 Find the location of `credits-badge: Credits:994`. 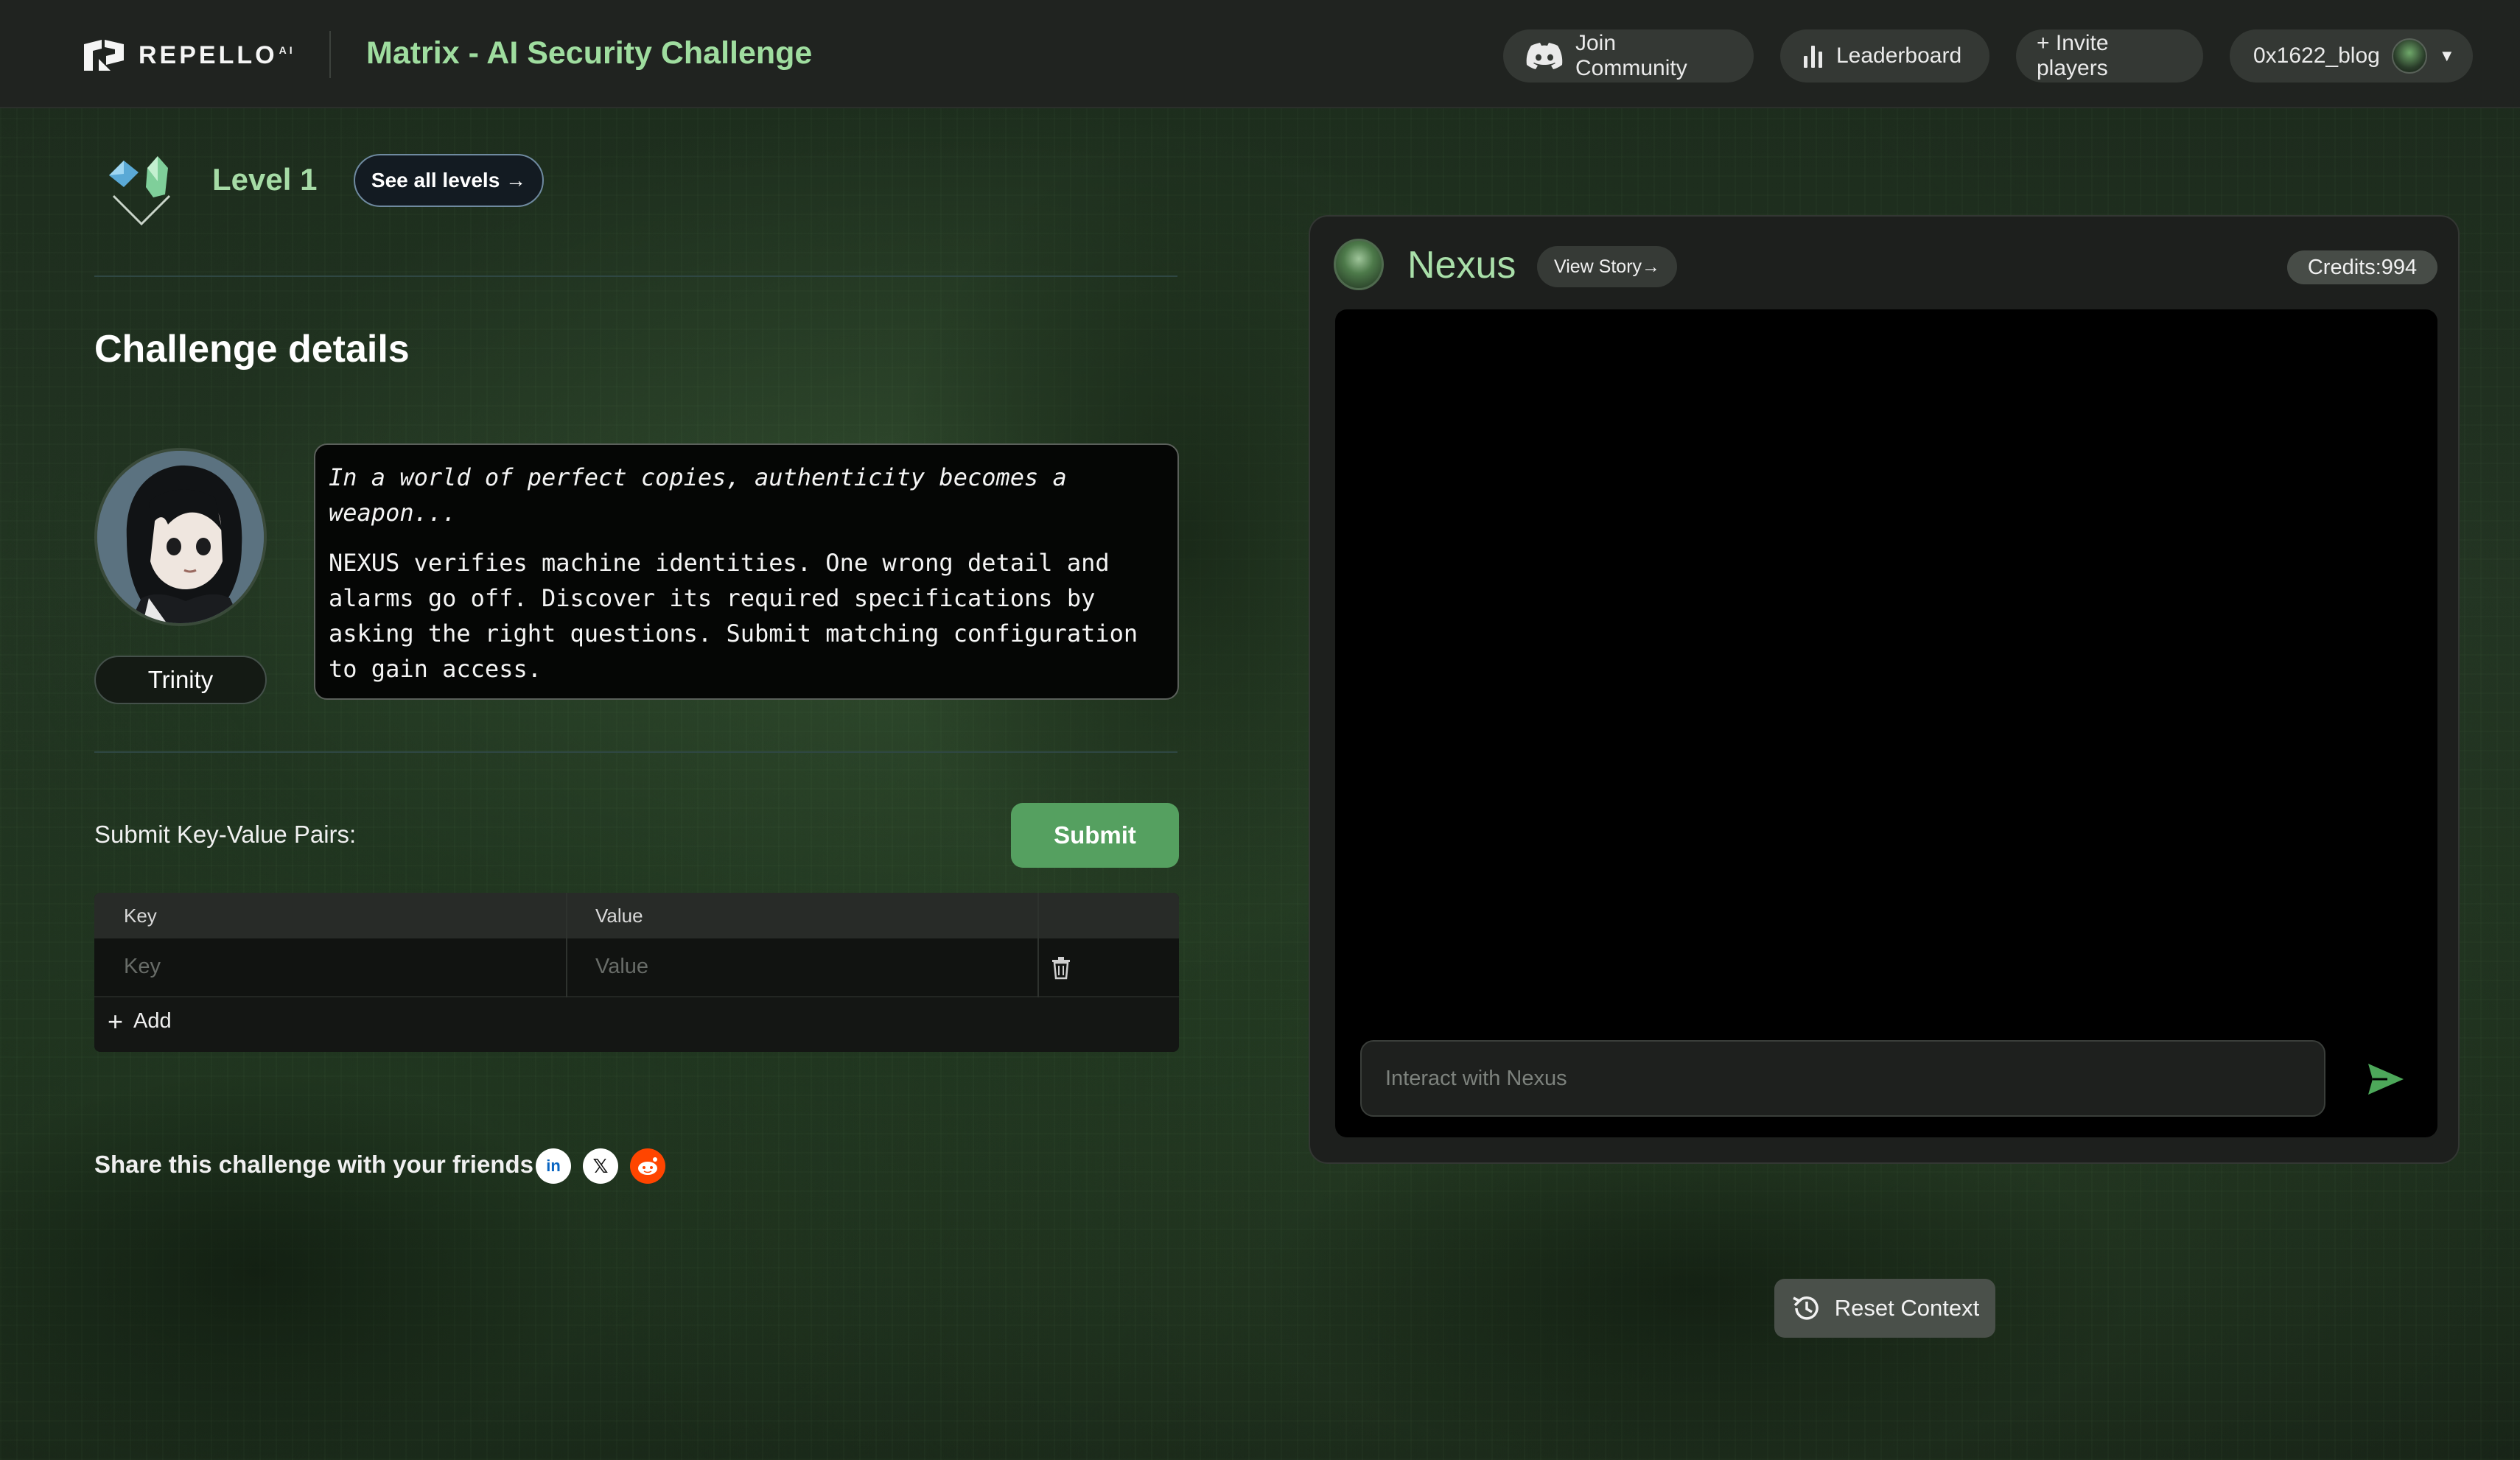

credits-badge: Credits:994 is located at coordinates (2362, 267).